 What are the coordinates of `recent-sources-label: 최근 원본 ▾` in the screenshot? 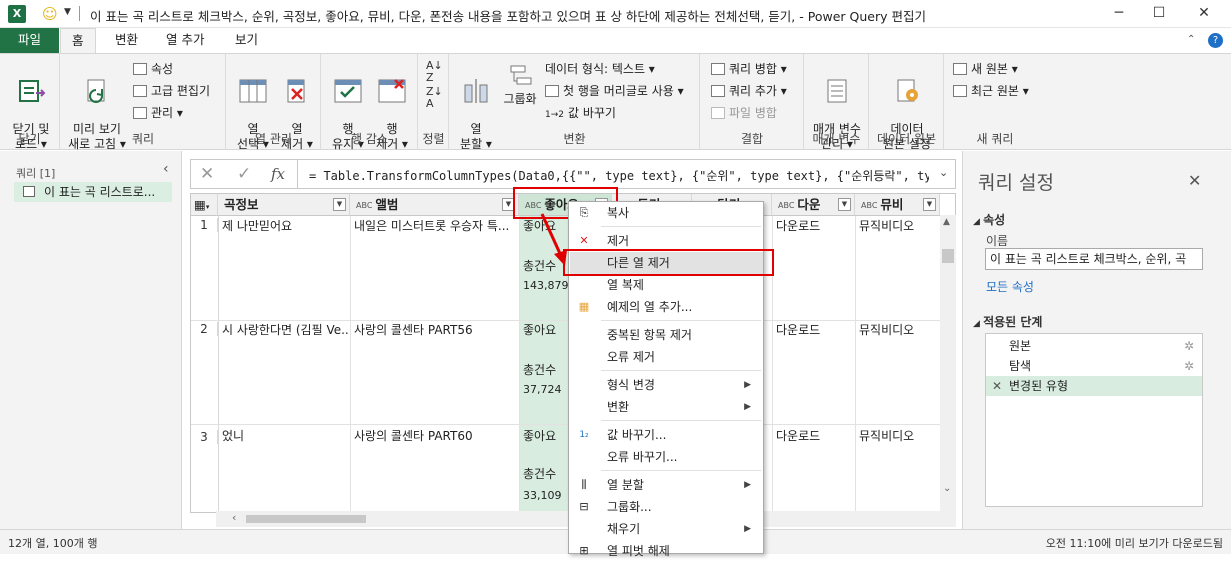 It's located at (1000, 91).